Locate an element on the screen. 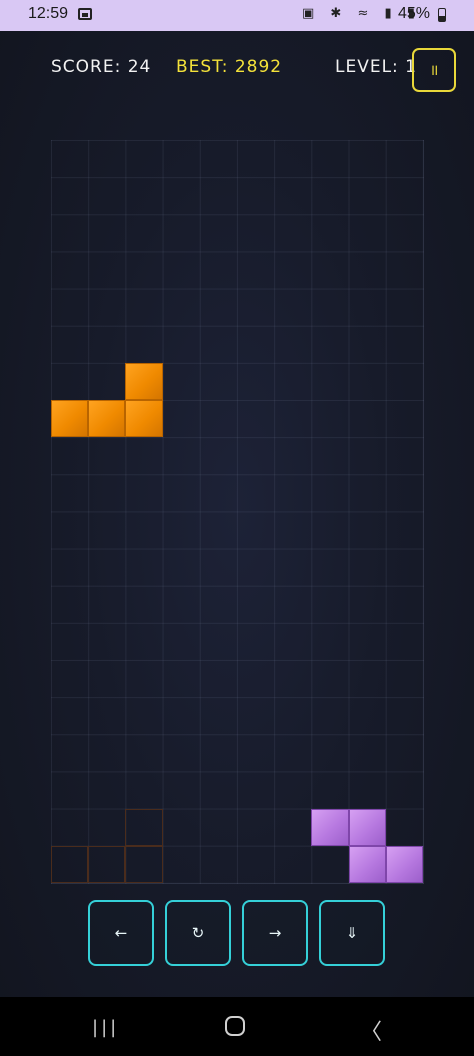 The height and width of the screenshot is (1056, 474). move-left-button: ← is located at coordinates (121, 933).